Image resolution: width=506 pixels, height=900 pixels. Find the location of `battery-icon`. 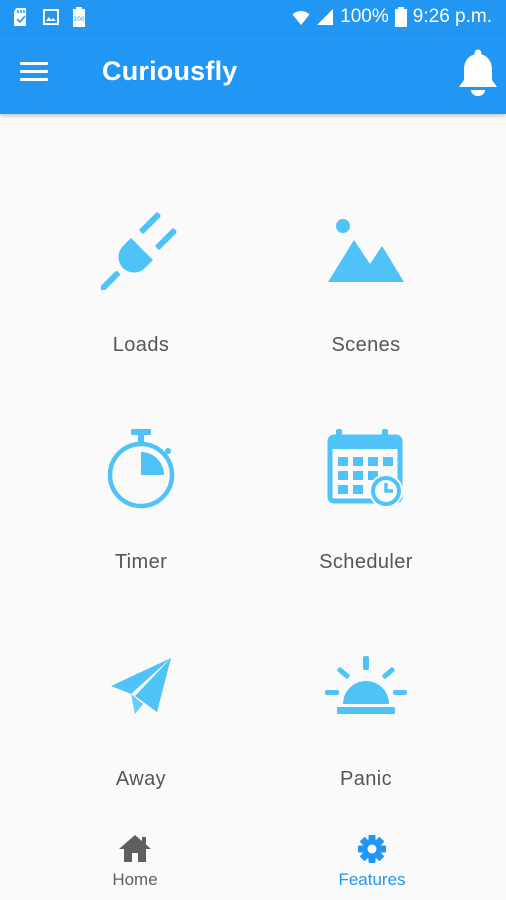

battery-icon is located at coordinates (400, 17).